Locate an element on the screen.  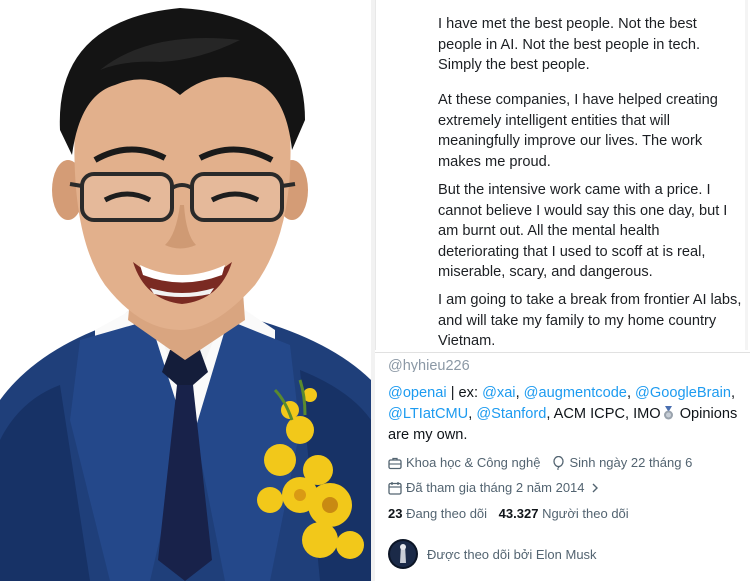
chevron-right-icon is located at coordinates (595, 488).